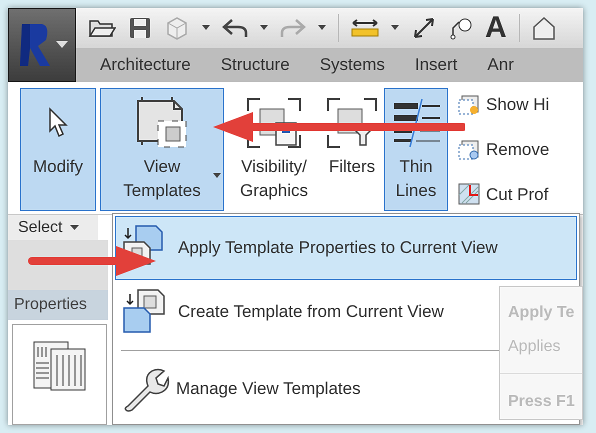  What do you see at coordinates (469, 149) in the screenshot?
I see `remove-hidden-icon` at bounding box center [469, 149].